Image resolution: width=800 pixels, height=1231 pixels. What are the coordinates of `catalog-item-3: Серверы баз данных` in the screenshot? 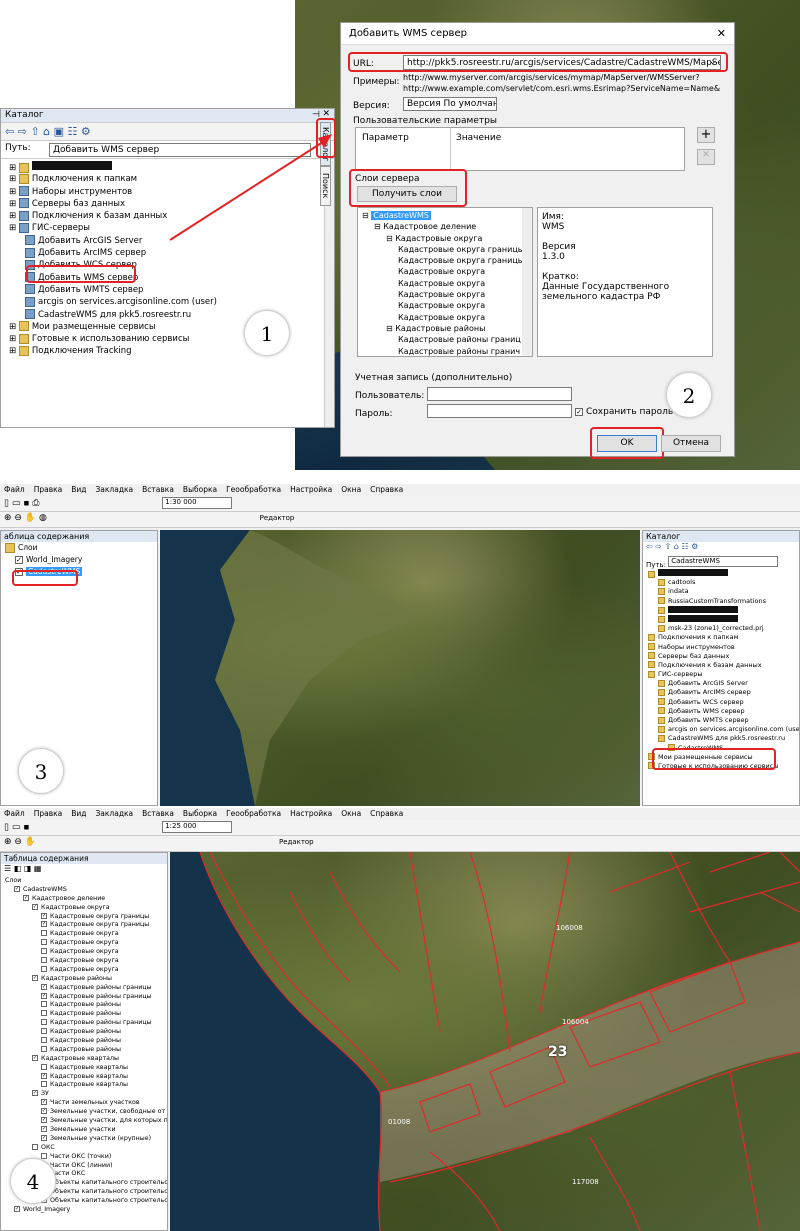 It's located at (721, 656).